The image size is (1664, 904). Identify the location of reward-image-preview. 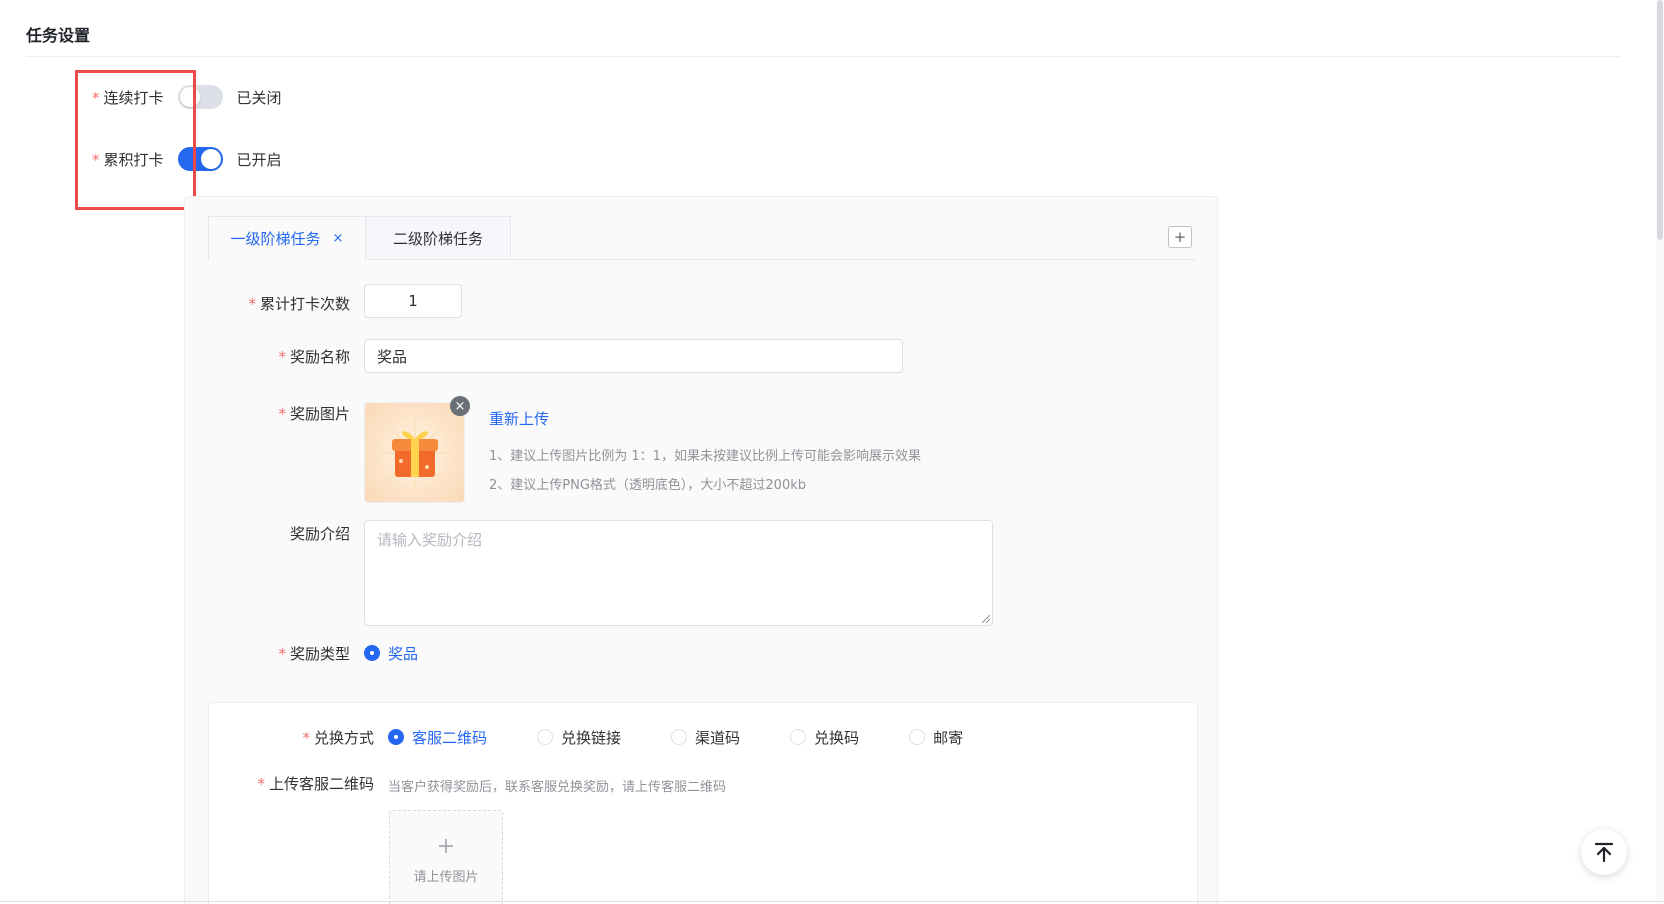
(414, 452).